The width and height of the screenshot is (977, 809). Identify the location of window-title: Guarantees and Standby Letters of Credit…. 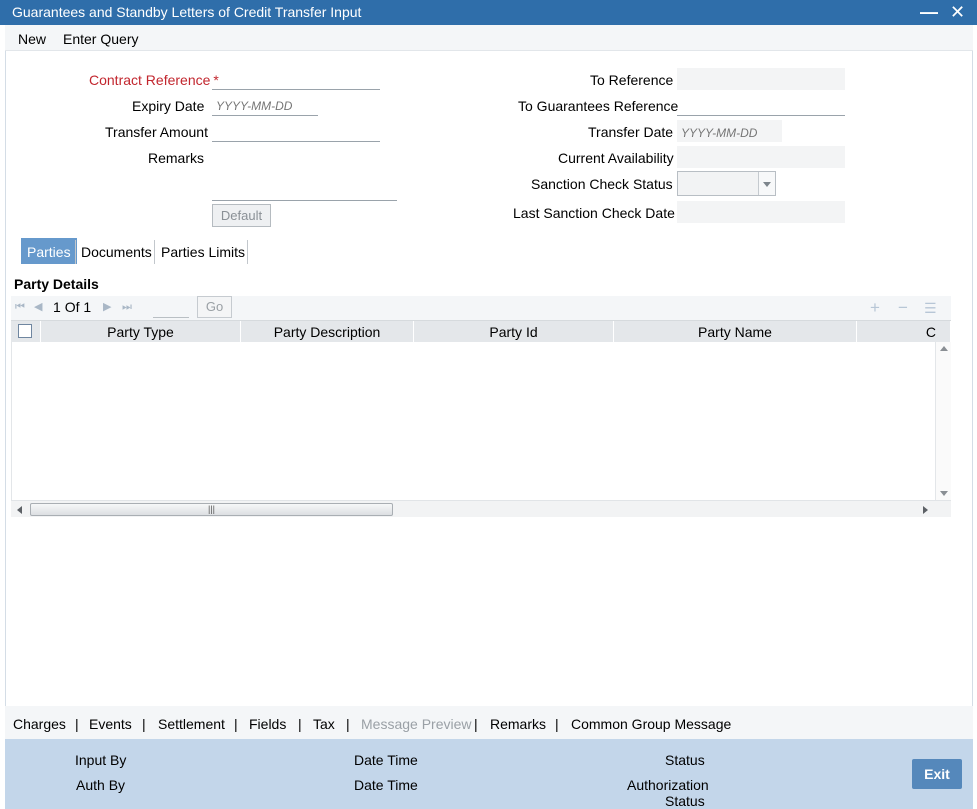
(187, 12).